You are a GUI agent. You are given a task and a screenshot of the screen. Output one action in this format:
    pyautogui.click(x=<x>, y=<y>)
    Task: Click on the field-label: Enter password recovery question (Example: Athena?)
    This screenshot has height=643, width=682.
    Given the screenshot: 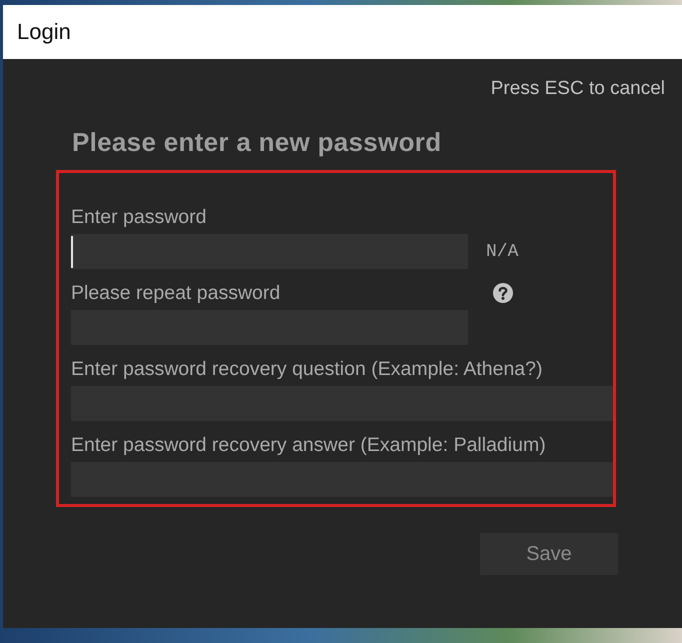 What is the action you would take?
    pyautogui.click(x=306, y=369)
    